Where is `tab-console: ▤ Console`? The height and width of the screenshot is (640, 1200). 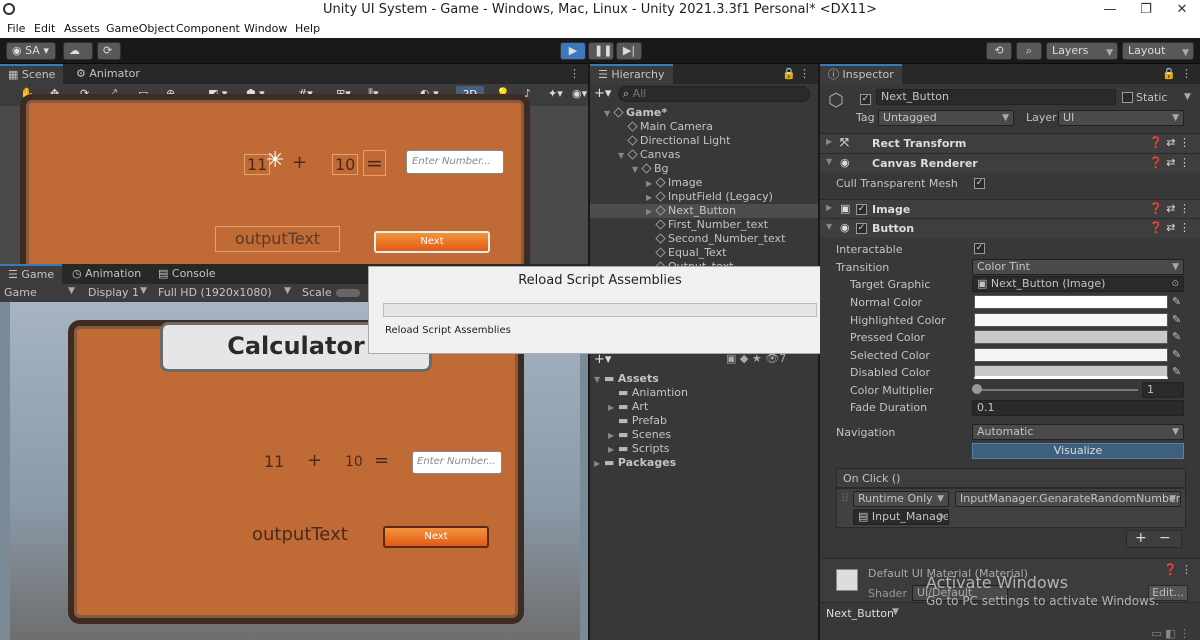 tab-console: ▤ Console is located at coordinates (187, 274).